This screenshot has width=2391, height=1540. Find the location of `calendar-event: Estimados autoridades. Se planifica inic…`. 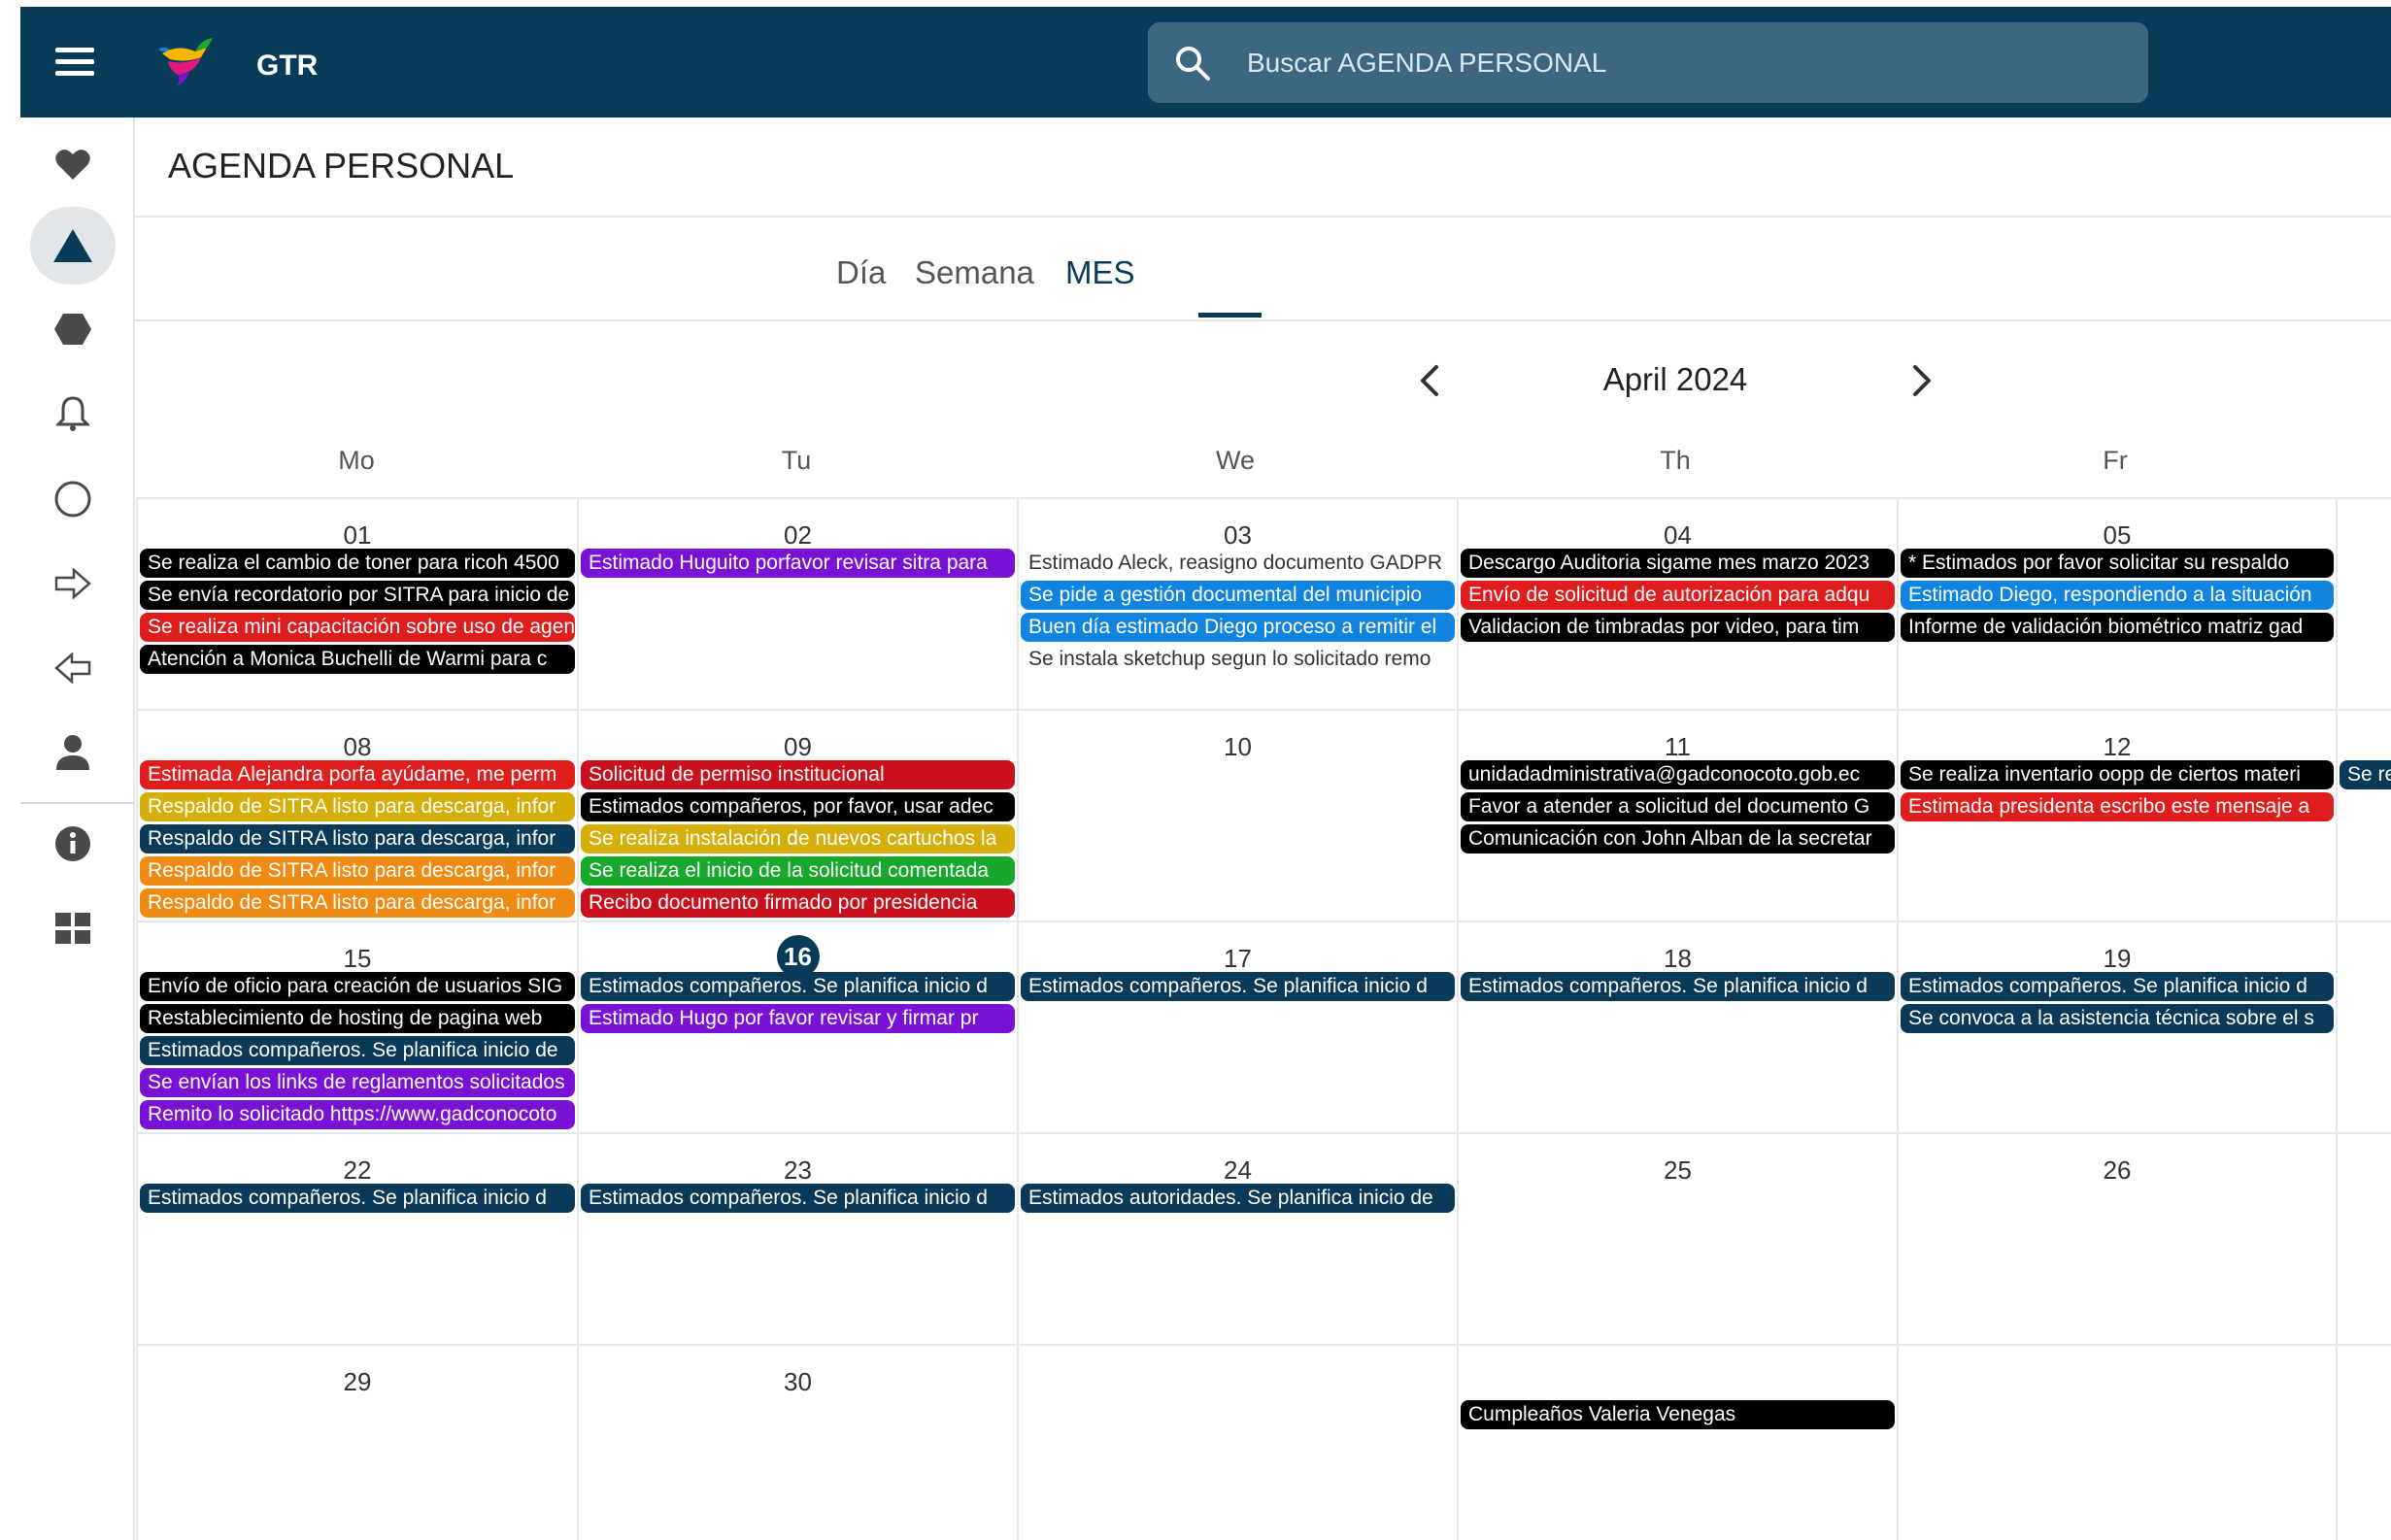

calendar-event: Estimados autoridades. Se planifica inic… is located at coordinates (1238, 1198).